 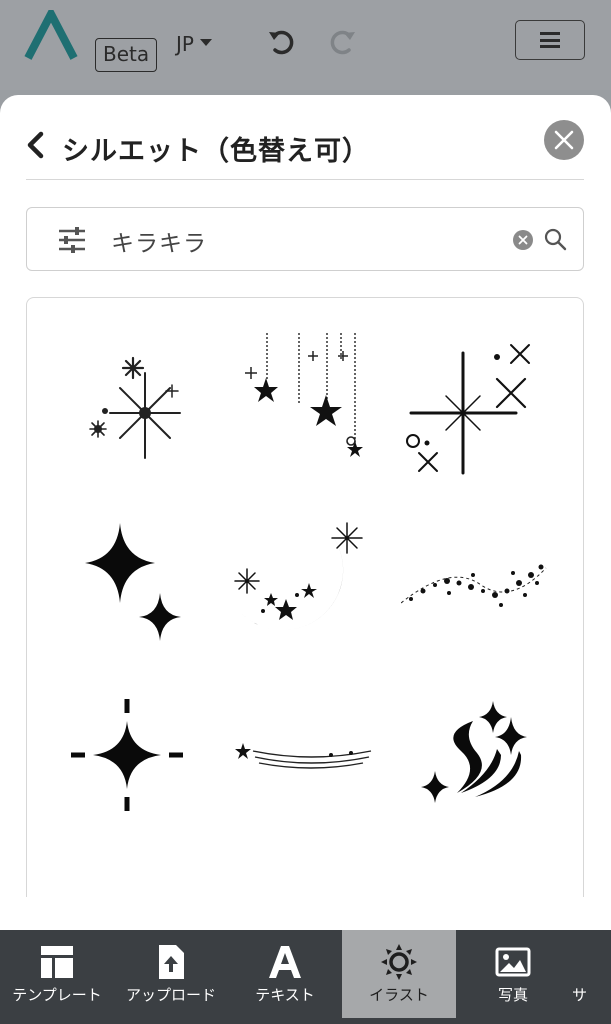 What do you see at coordinates (305, 45) in the screenshot?
I see `top-app-bar: Beta JP` at bounding box center [305, 45].